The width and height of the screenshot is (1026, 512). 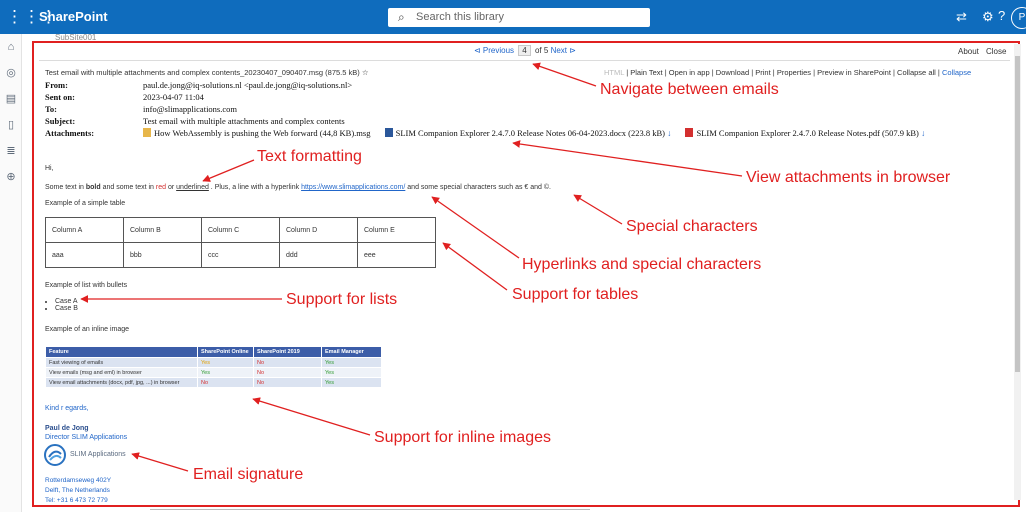 I want to click on avatar: P, so click(x=1018, y=18).